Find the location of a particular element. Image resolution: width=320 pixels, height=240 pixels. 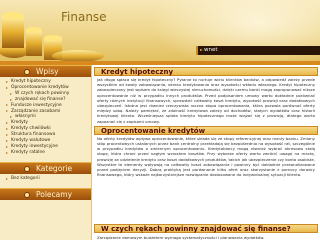

search-label: wnet is located at coordinates (211, 50).